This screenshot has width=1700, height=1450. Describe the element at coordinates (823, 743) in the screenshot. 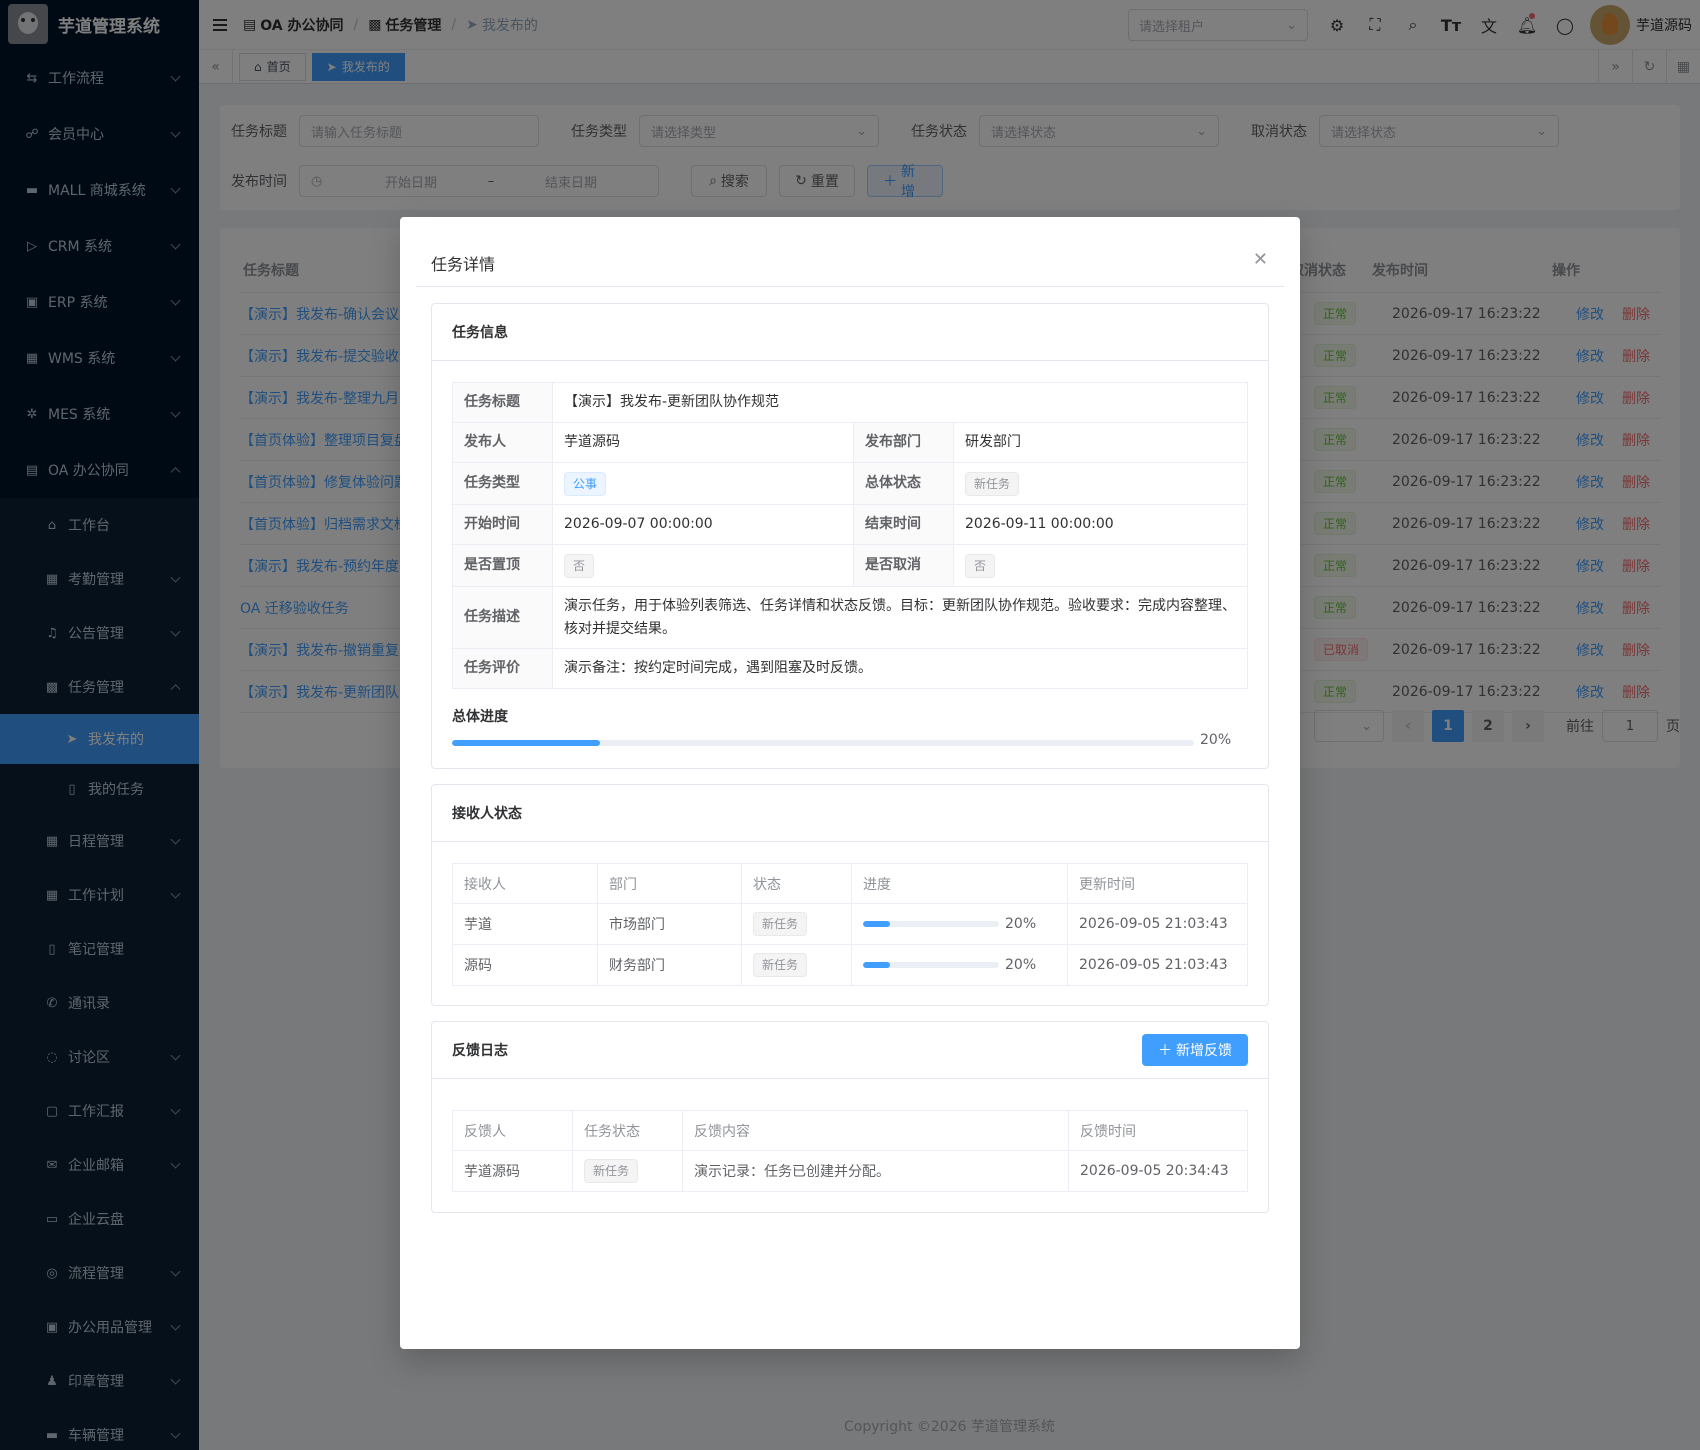

I see `overall-progress-bar` at that location.